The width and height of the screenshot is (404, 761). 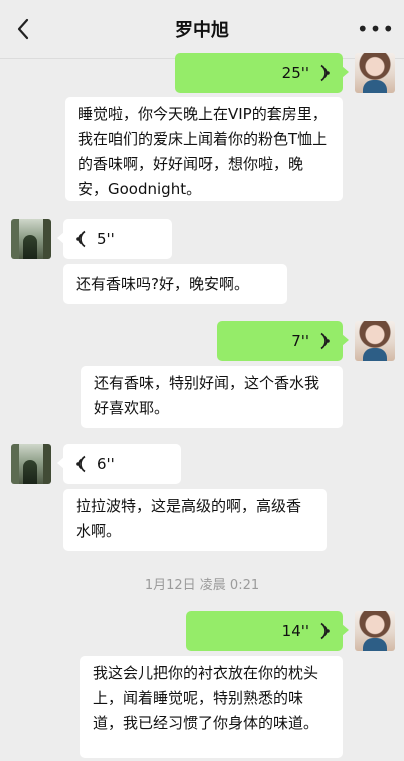 What do you see at coordinates (267, 631) in the screenshot?
I see `voice-message-bubble: 14''` at bounding box center [267, 631].